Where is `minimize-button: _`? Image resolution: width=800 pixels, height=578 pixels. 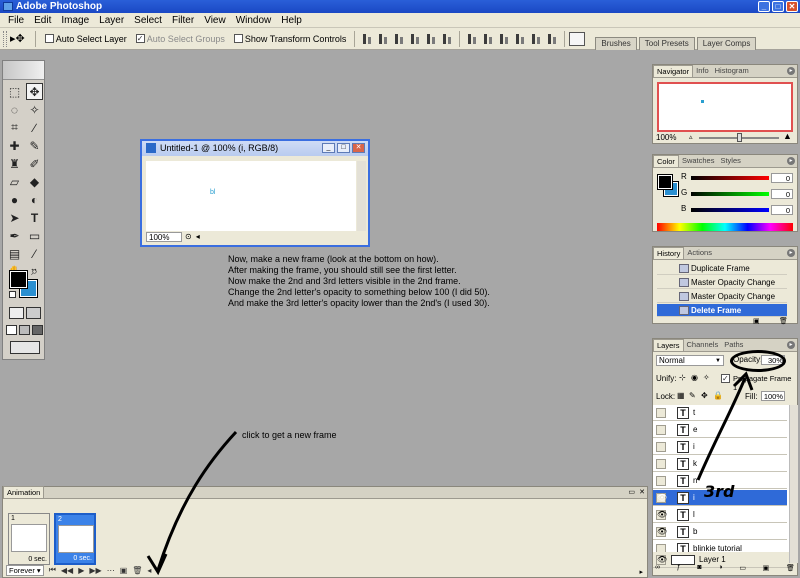 minimize-button: _ is located at coordinates (764, 6).